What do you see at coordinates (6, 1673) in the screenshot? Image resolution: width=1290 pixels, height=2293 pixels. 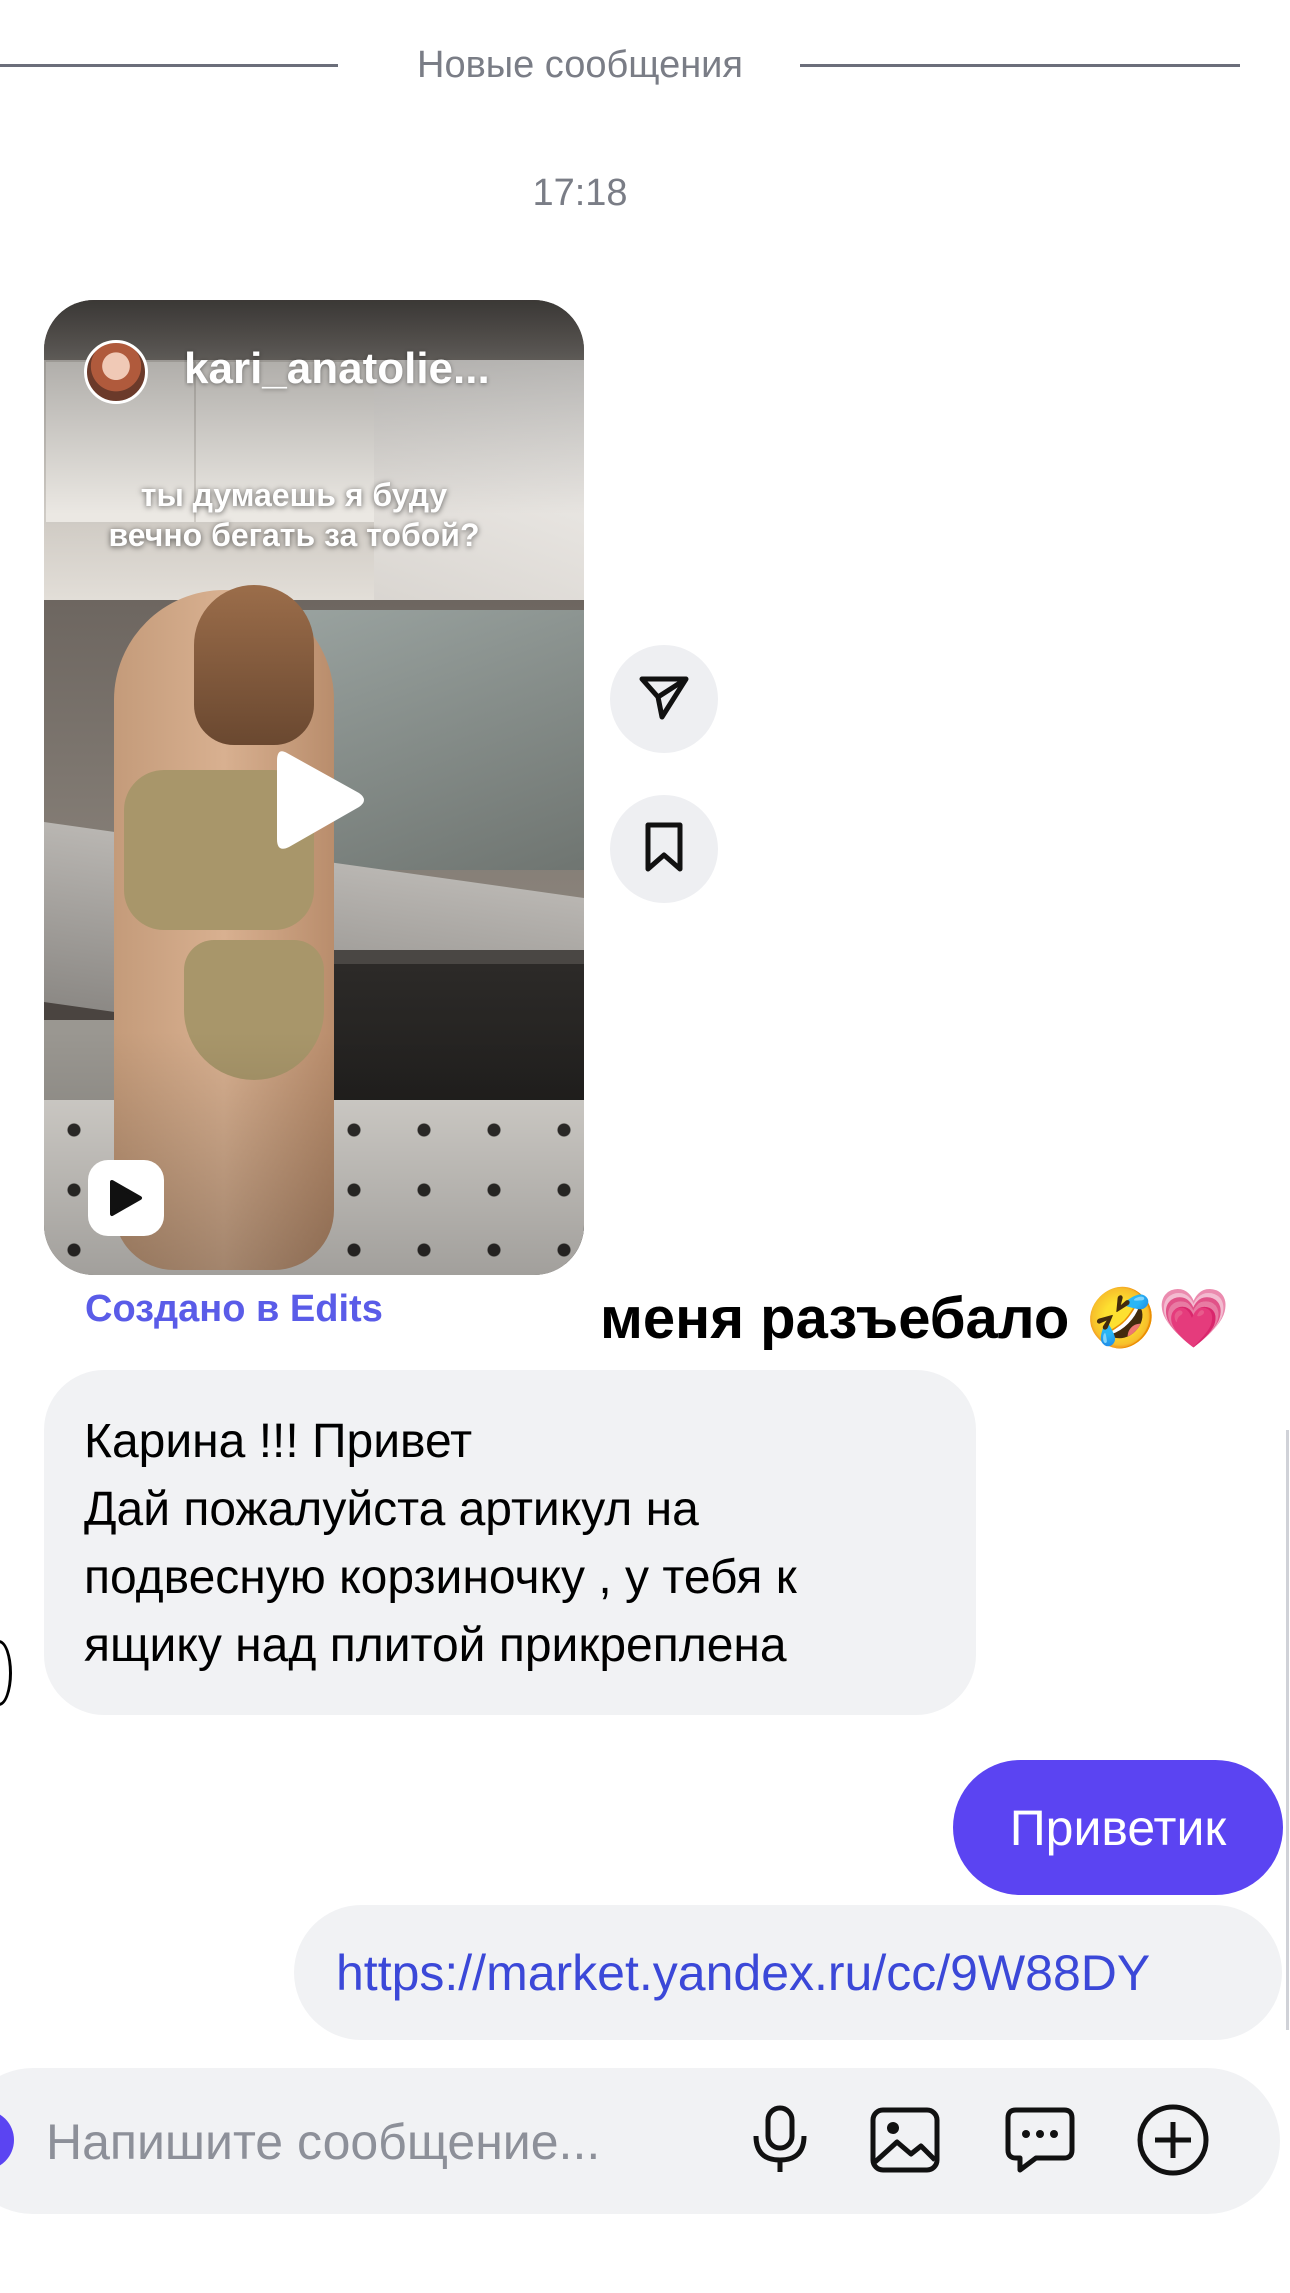 I see `sender-avatar-edge` at bounding box center [6, 1673].